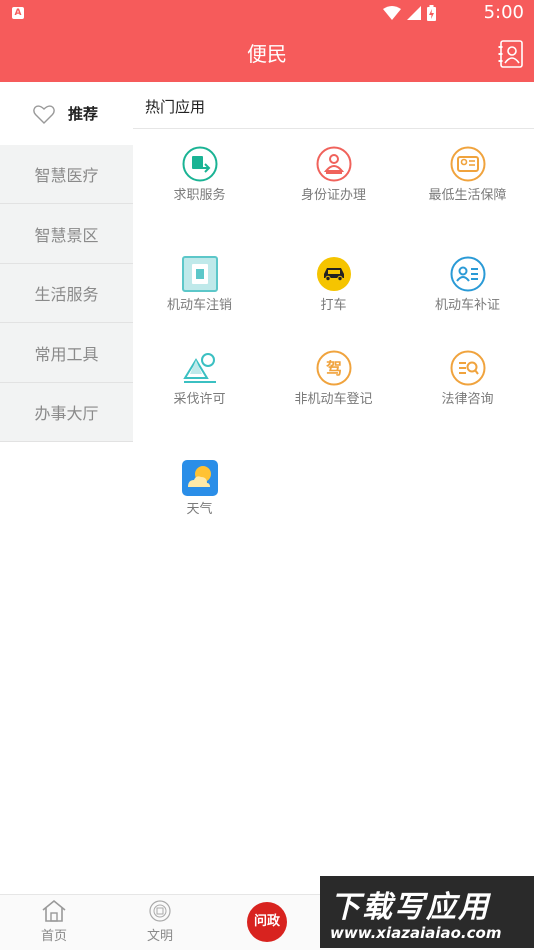  I want to click on notification-badge: A, so click(18, 13).